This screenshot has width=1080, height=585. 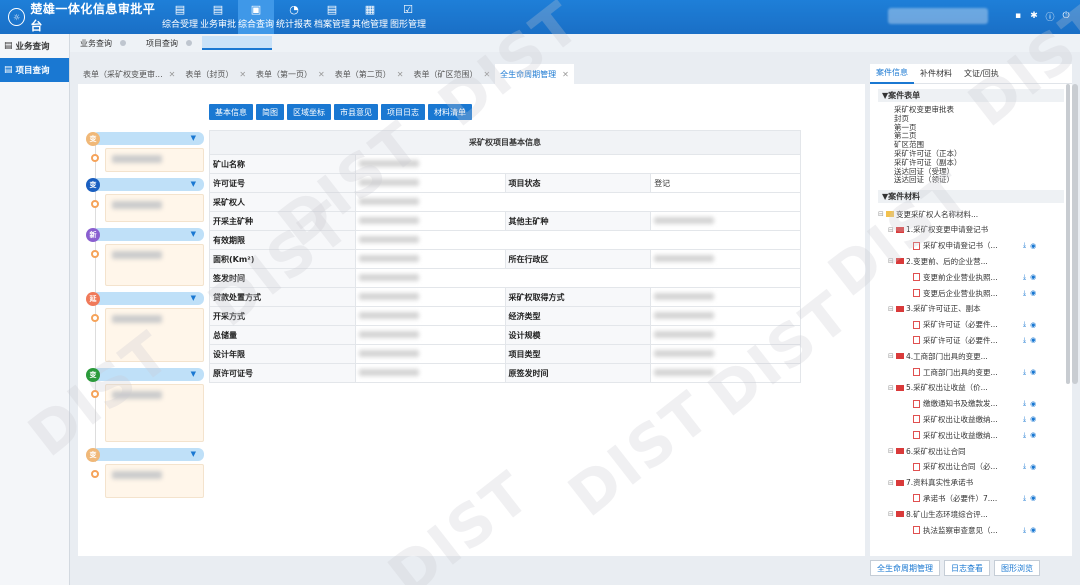 I want to click on tree-node: 变更后企业营业执照... ⤓ ◉, so click(x=975, y=293).